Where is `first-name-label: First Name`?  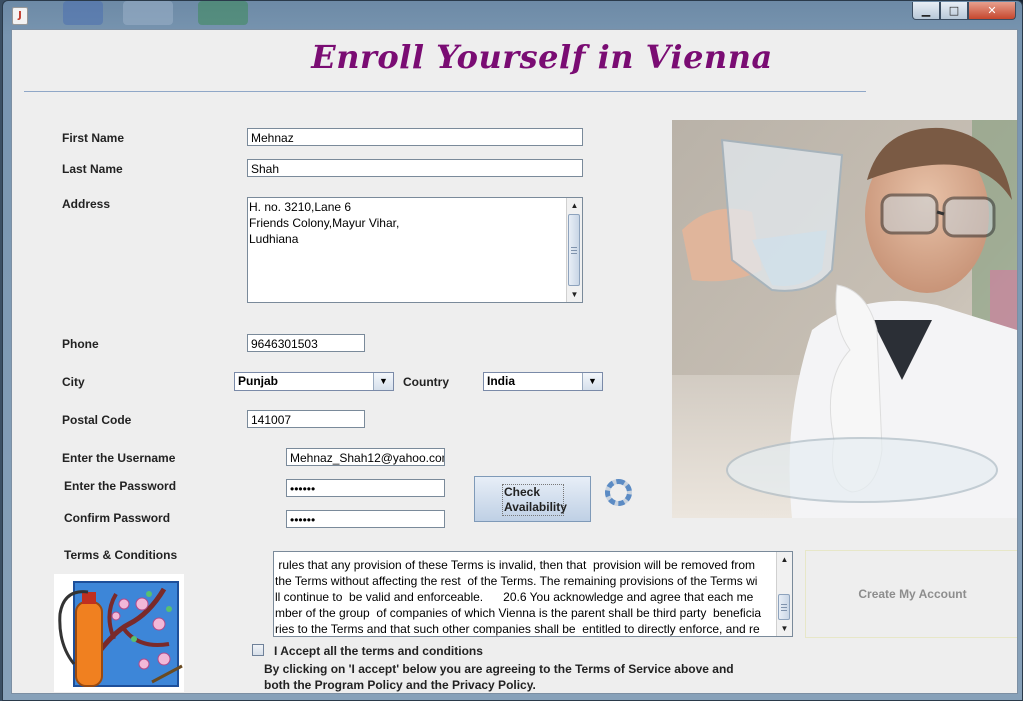 first-name-label: First Name is located at coordinates (93, 138).